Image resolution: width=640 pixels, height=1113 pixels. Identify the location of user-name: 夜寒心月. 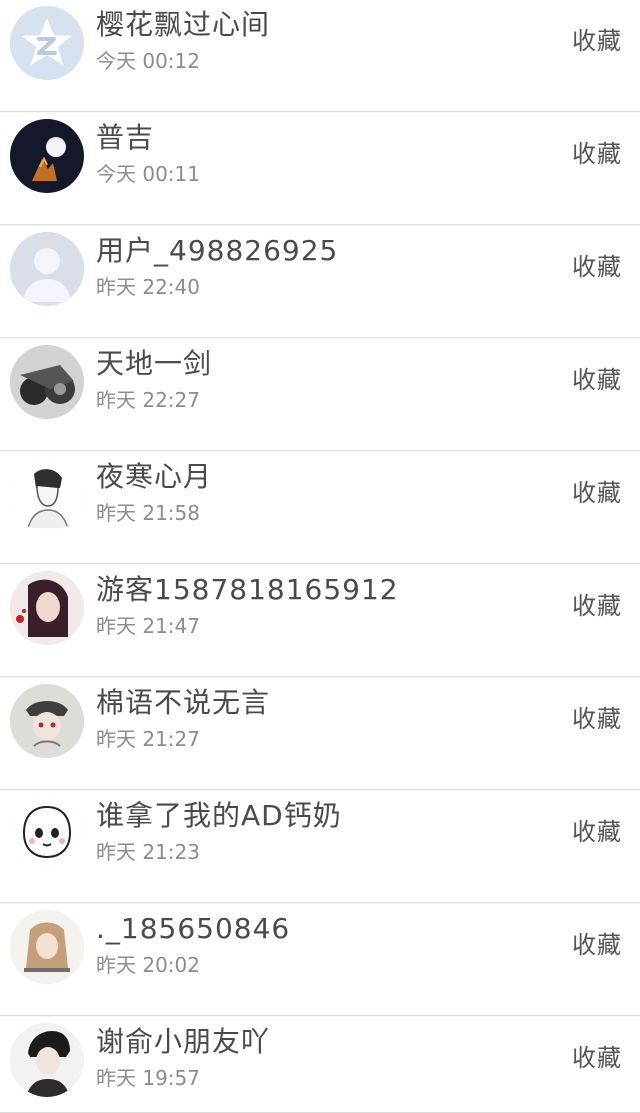
(154, 476).